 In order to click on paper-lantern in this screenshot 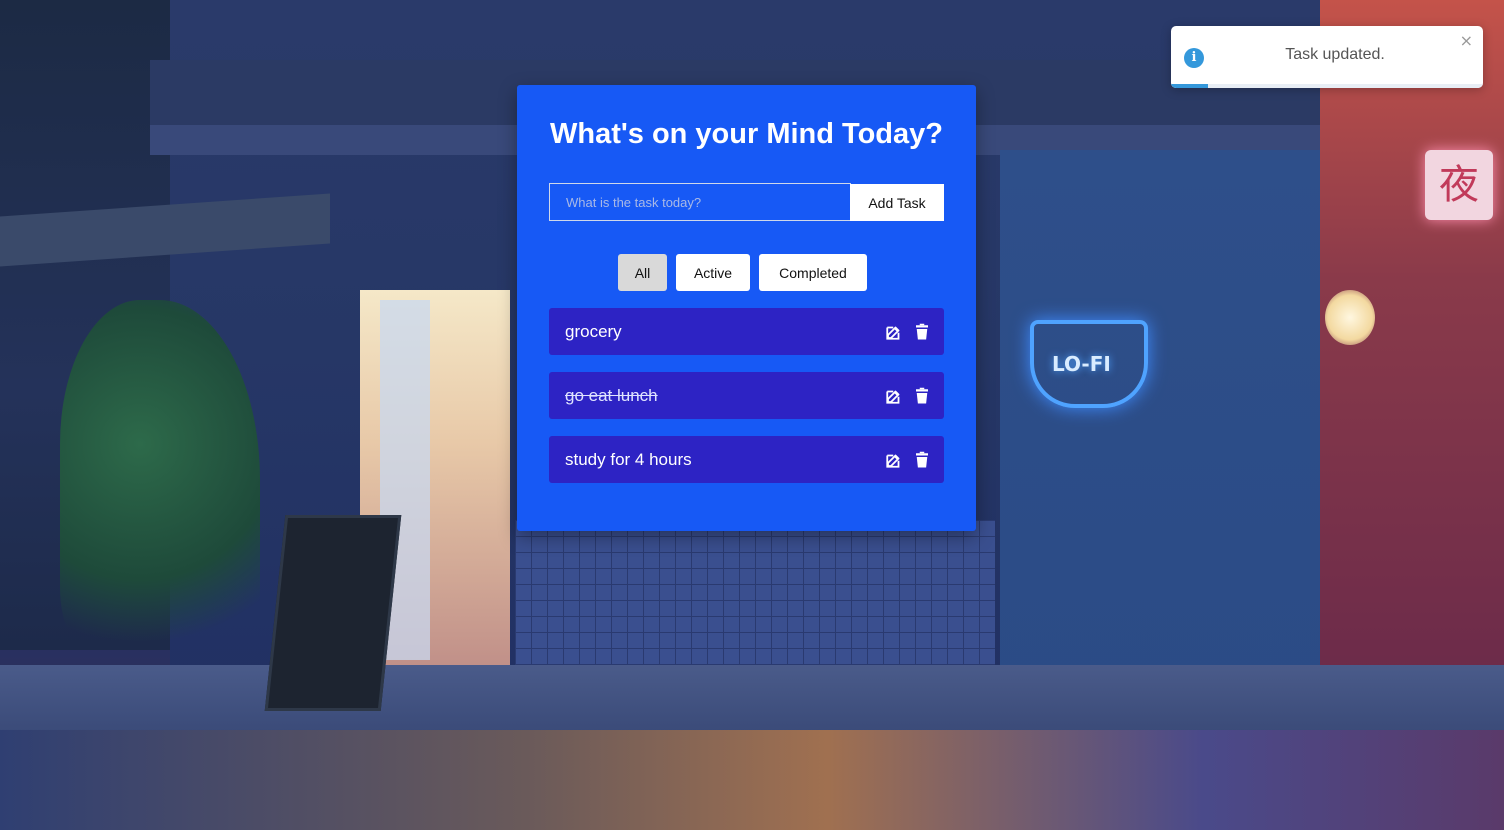, I will do `click(1350, 317)`.